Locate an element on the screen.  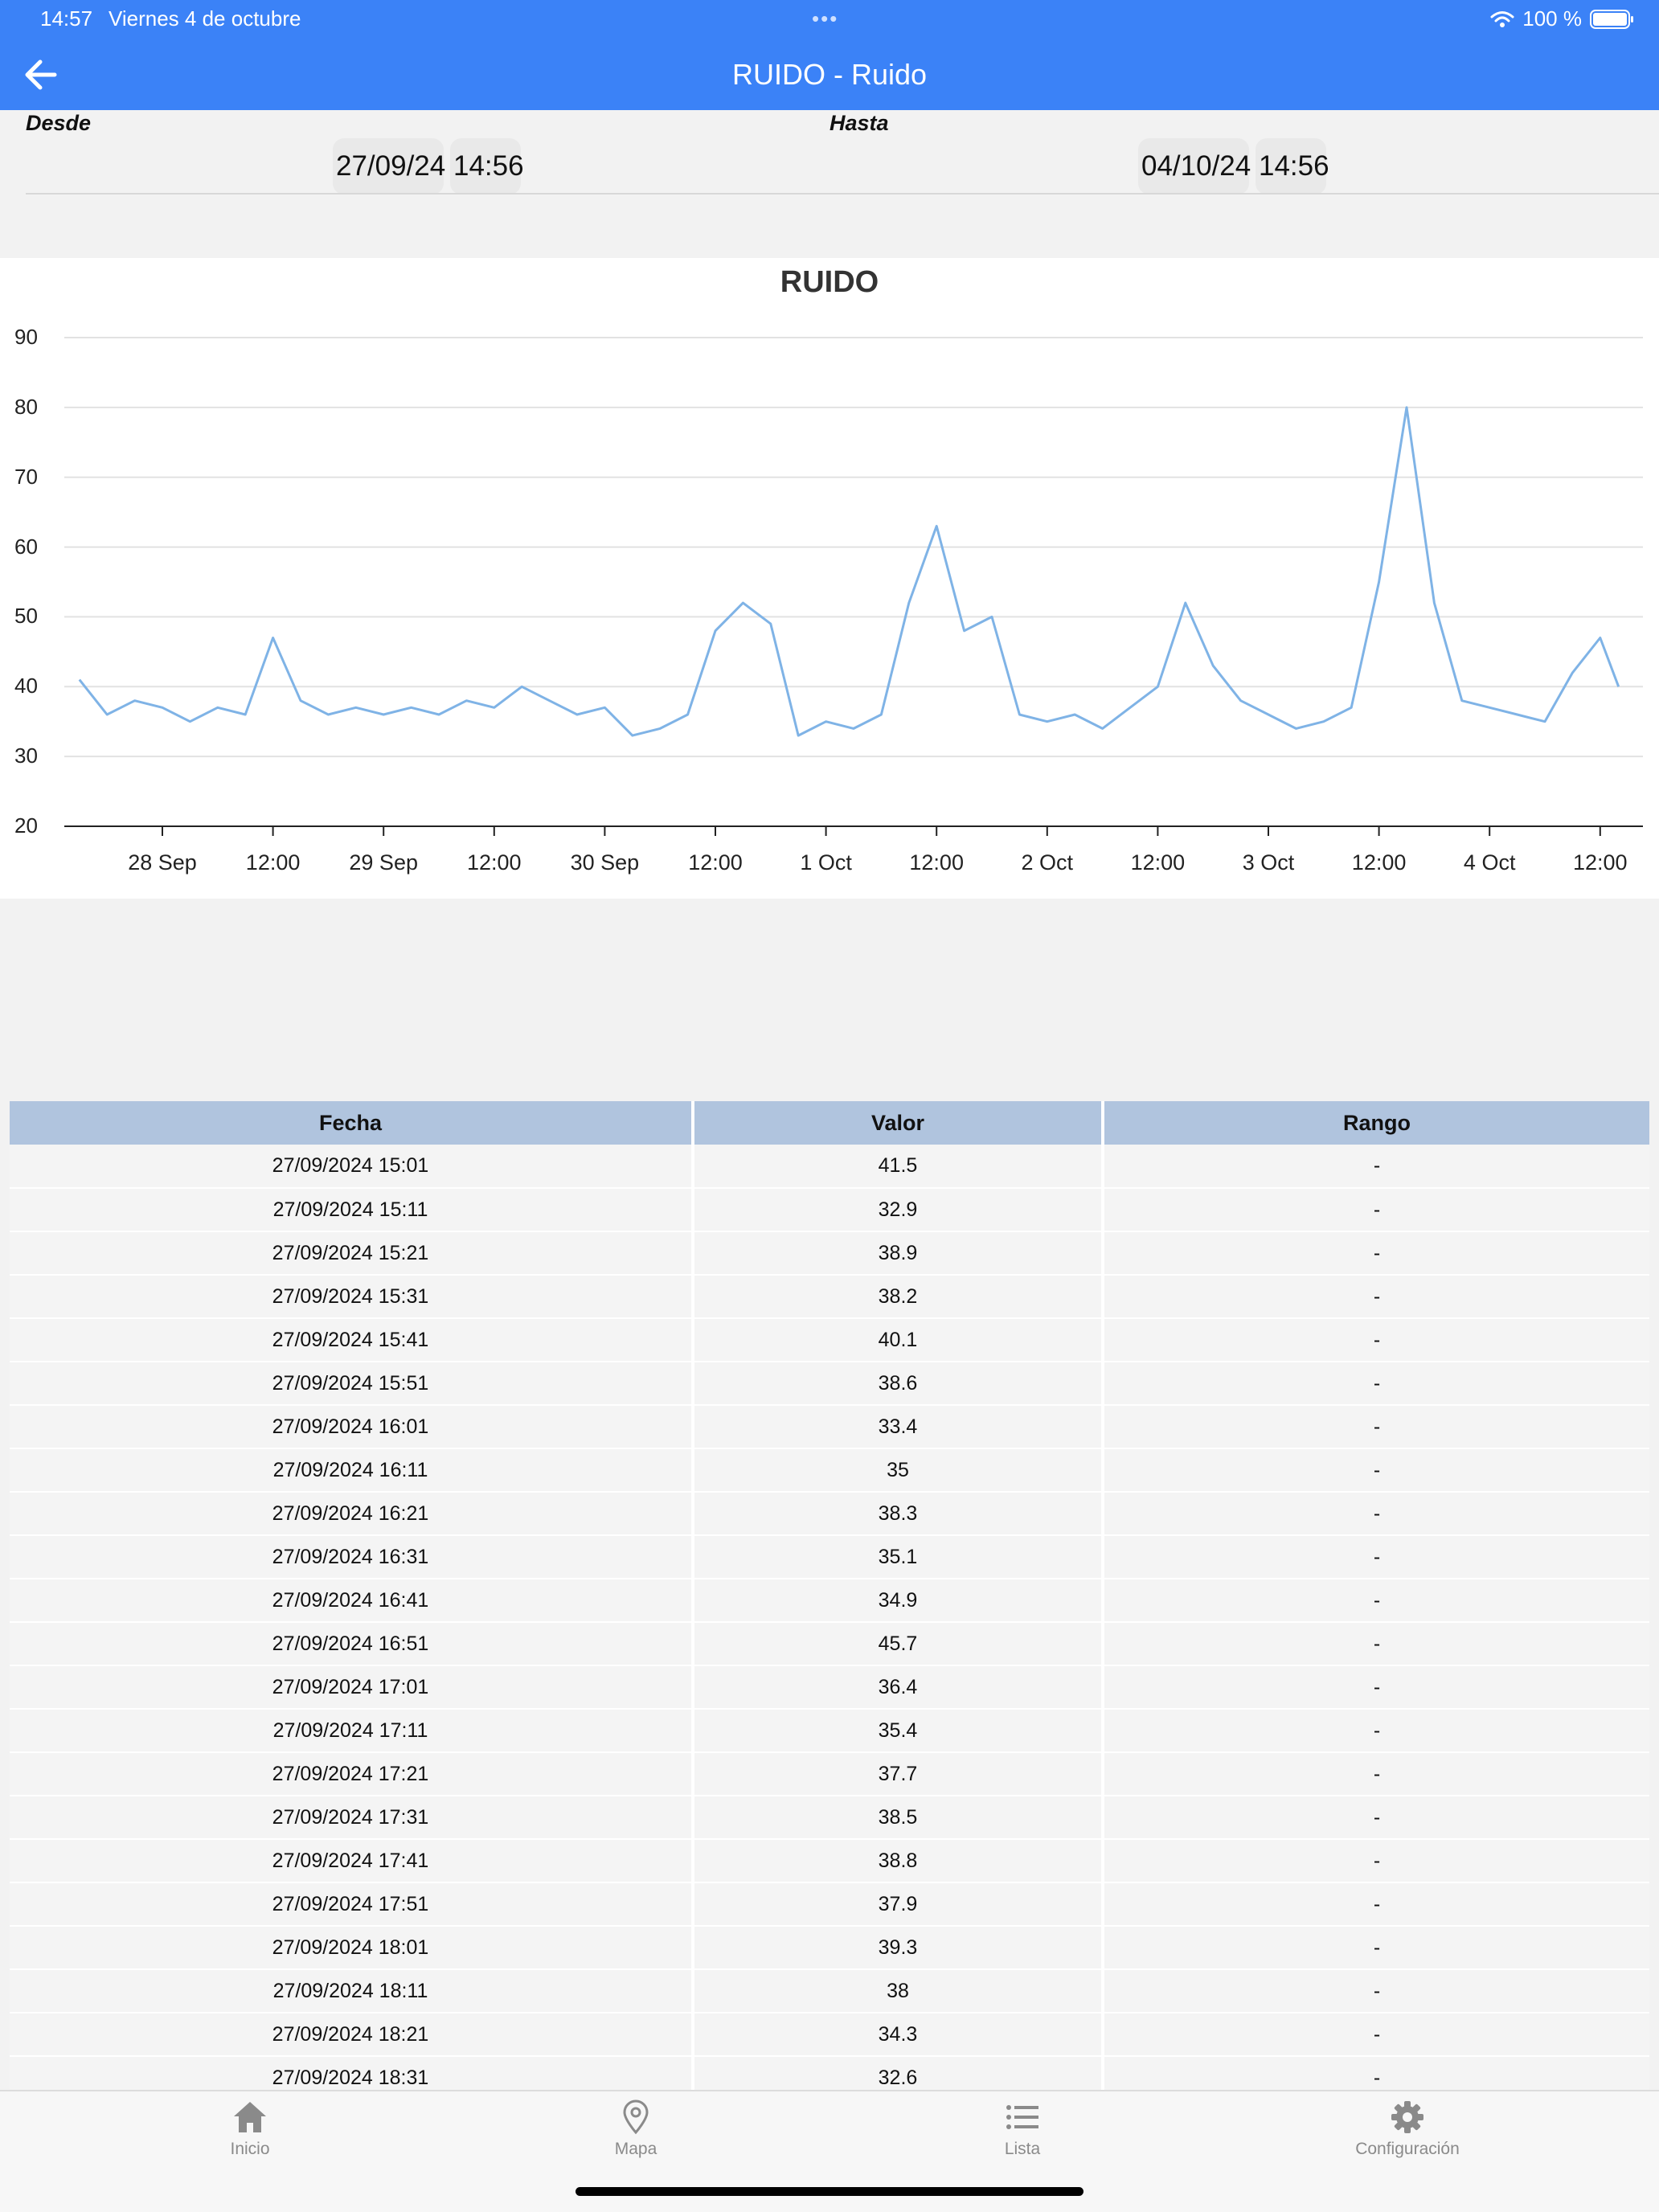
cell-valor: 36.4 is located at coordinates (898, 1687).